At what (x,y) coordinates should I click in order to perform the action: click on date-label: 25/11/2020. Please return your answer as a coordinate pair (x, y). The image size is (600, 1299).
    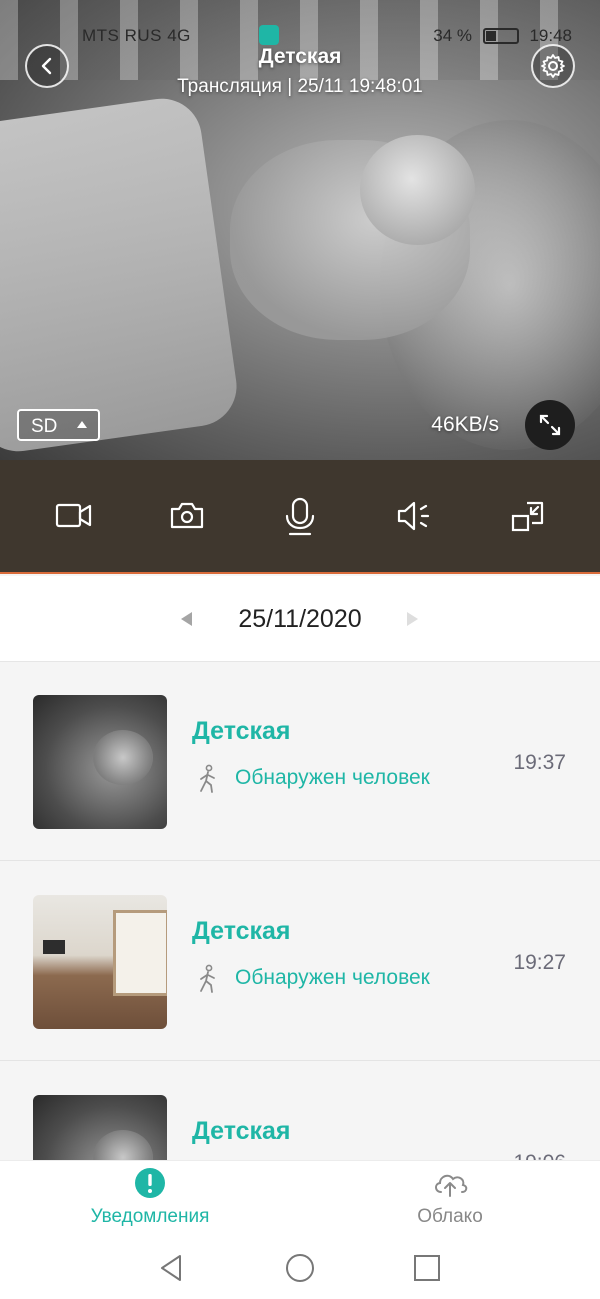
    Looking at the image, I should click on (300, 619).